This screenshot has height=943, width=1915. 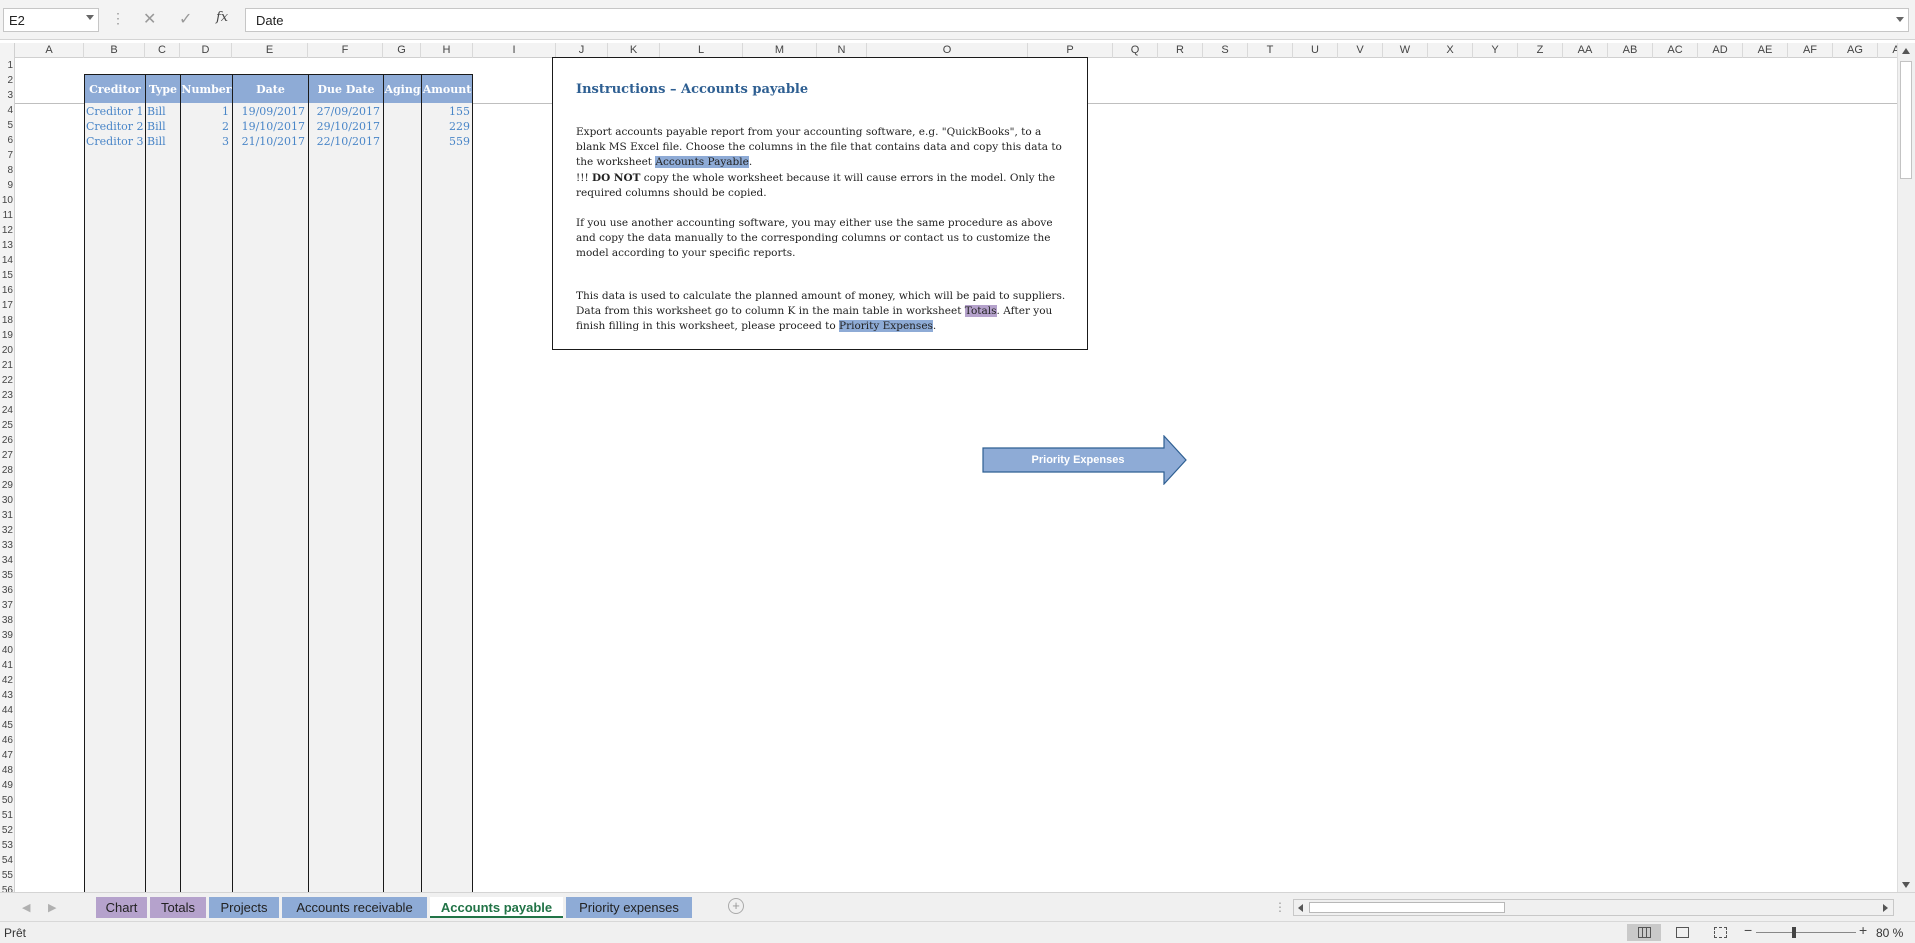 I want to click on table-cell-number: 1, so click(x=206, y=111).